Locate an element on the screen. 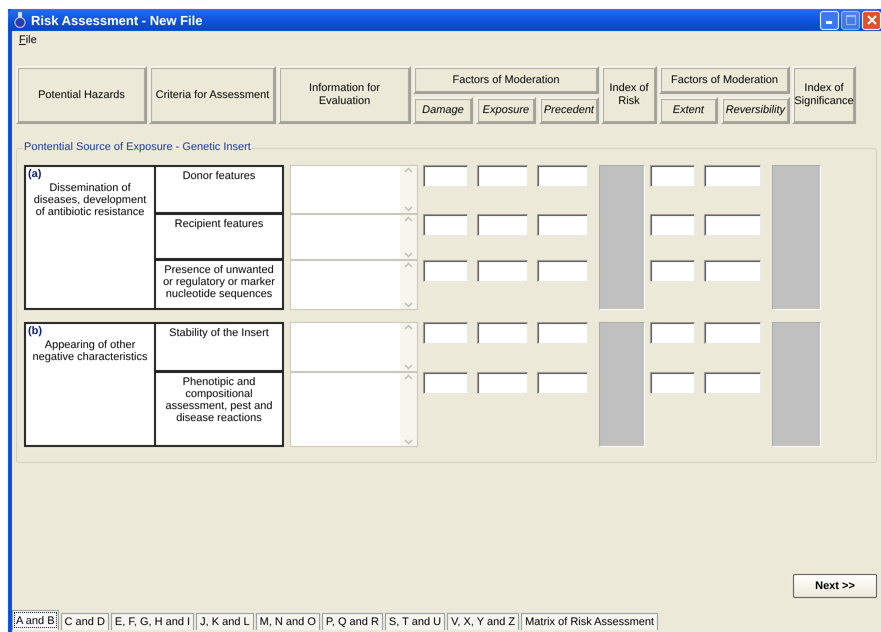 This screenshot has width=881, height=632. minimize-button is located at coordinates (829, 20).